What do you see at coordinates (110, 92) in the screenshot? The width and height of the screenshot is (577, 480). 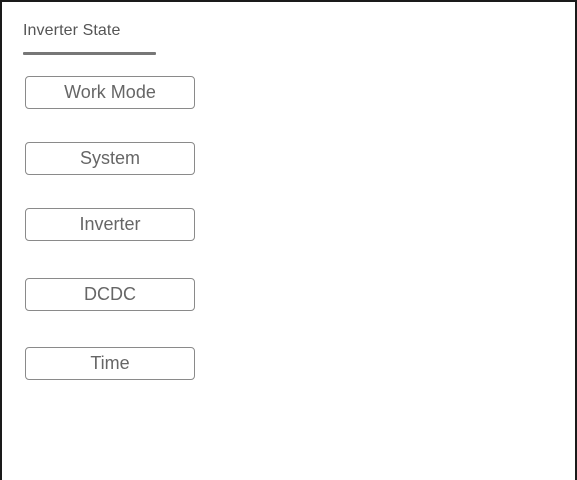 I see `work-mode-button: Work Mode` at bounding box center [110, 92].